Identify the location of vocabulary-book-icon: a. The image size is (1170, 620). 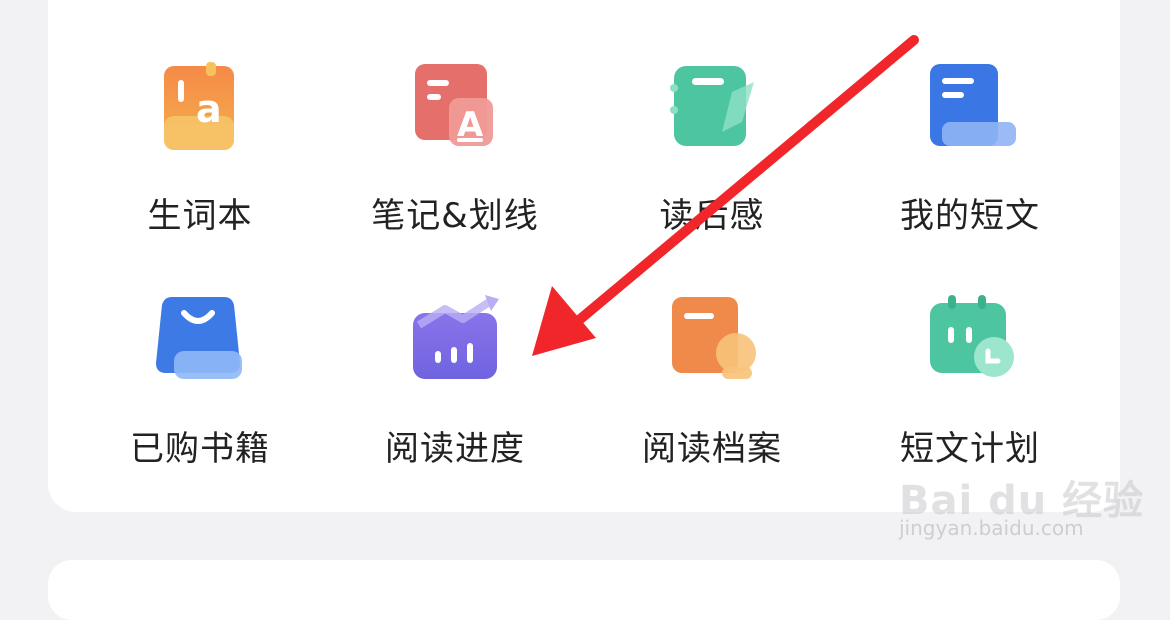
(200, 112).